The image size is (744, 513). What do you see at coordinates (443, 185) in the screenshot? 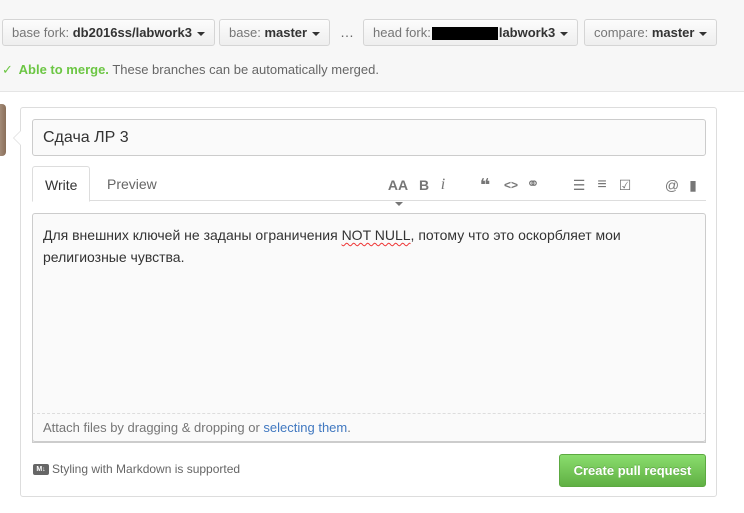
I see `italic-icon: i` at bounding box center [443, 185].